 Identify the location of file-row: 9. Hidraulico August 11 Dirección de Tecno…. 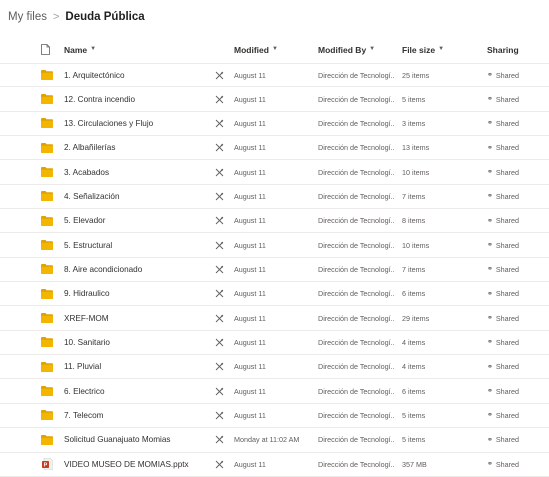
(274, 294).